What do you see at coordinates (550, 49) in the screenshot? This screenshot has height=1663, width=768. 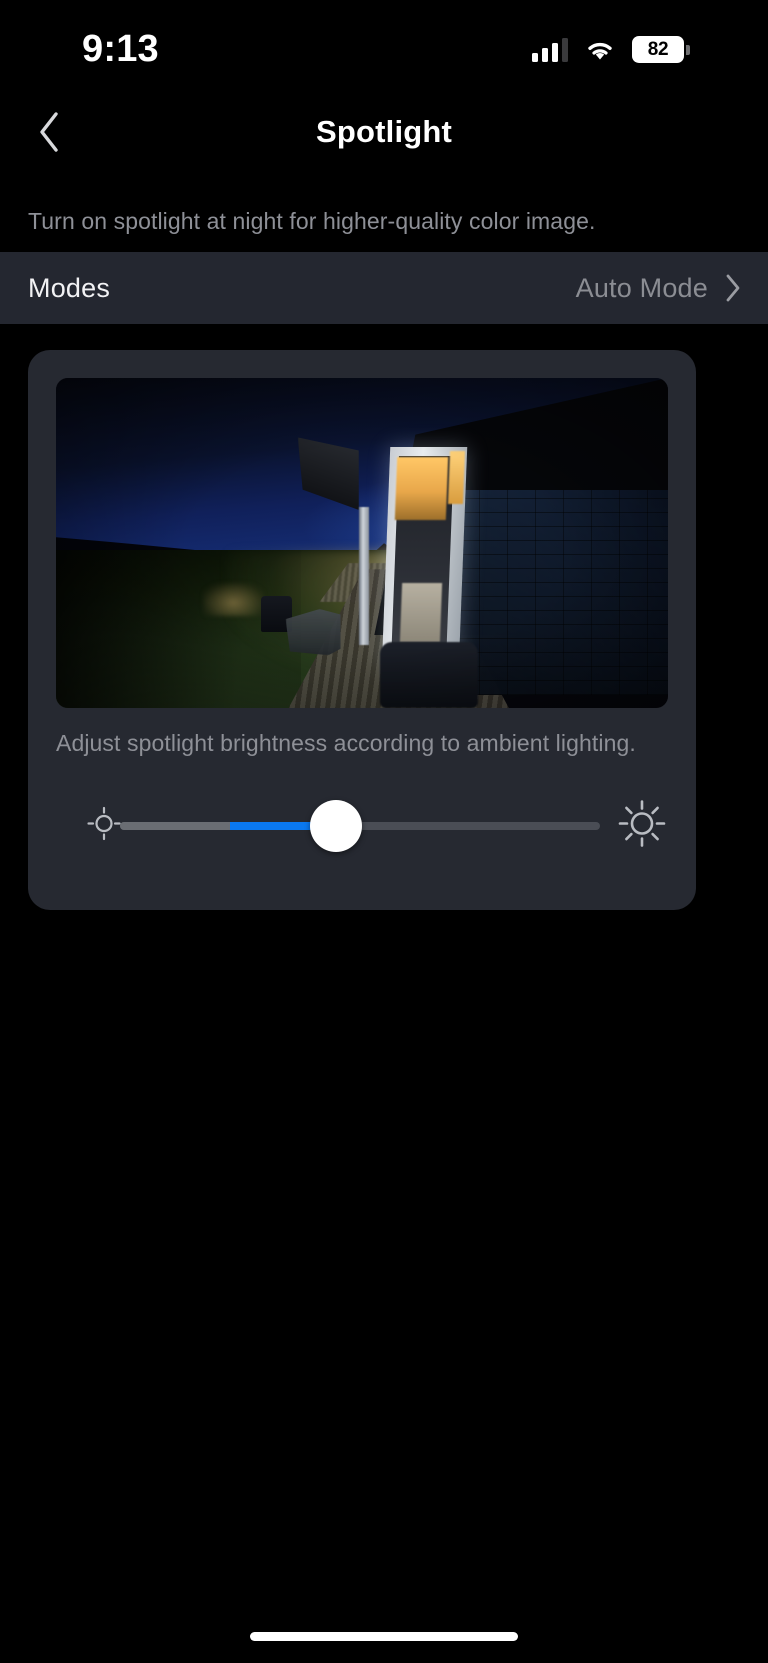 I see `cellular-bars-icon` at bounding box center [550, 49].